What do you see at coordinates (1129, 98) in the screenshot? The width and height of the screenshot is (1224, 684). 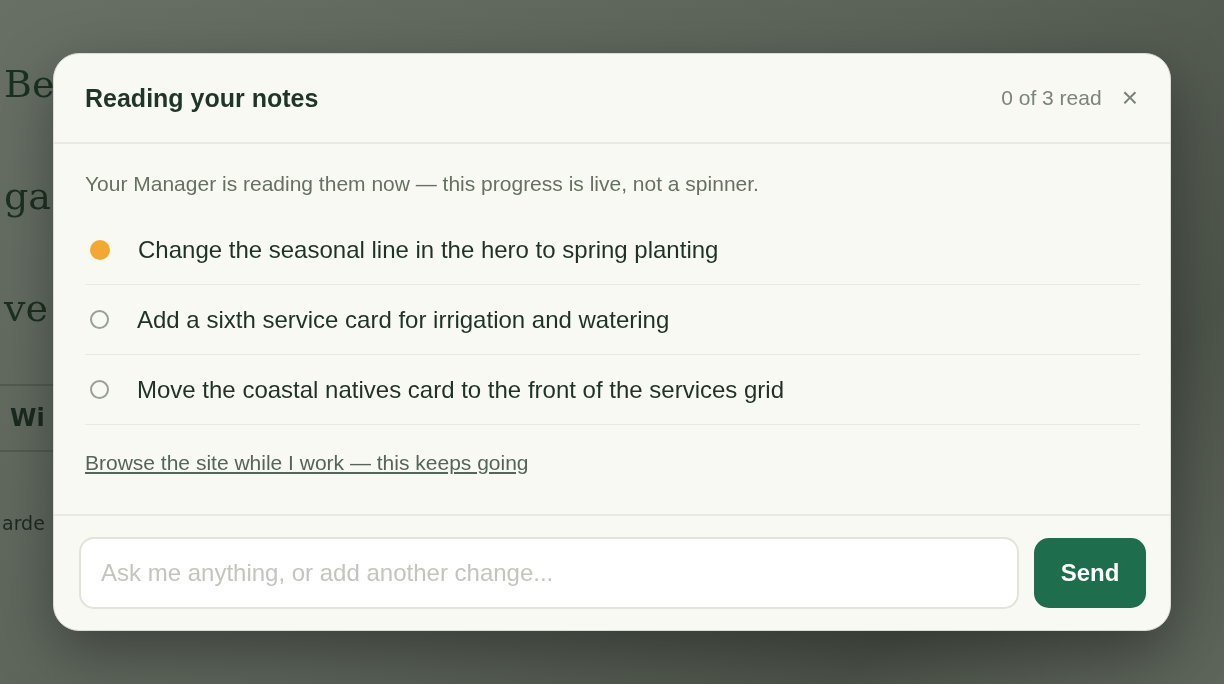 I see `close-button: ×` at bounding box center [1129, 98].